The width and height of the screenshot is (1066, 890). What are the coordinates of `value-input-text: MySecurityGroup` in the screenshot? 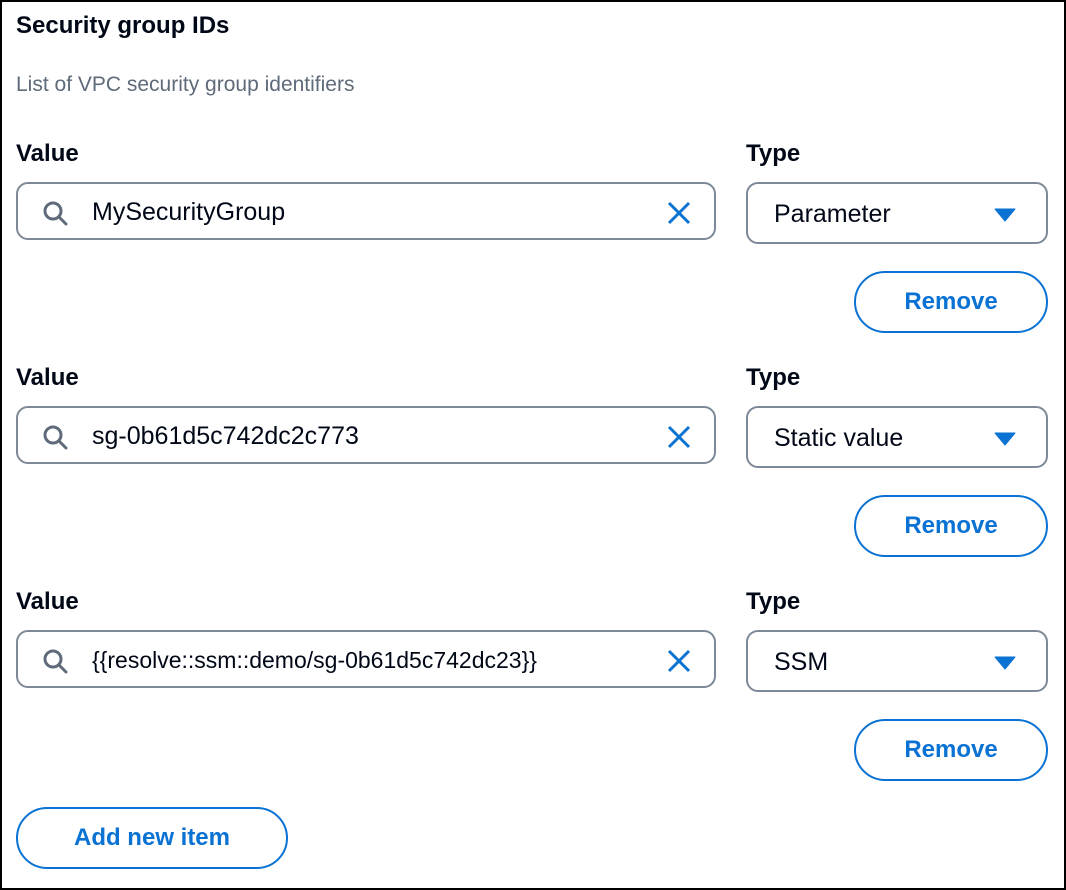 It's located at (188, 212).